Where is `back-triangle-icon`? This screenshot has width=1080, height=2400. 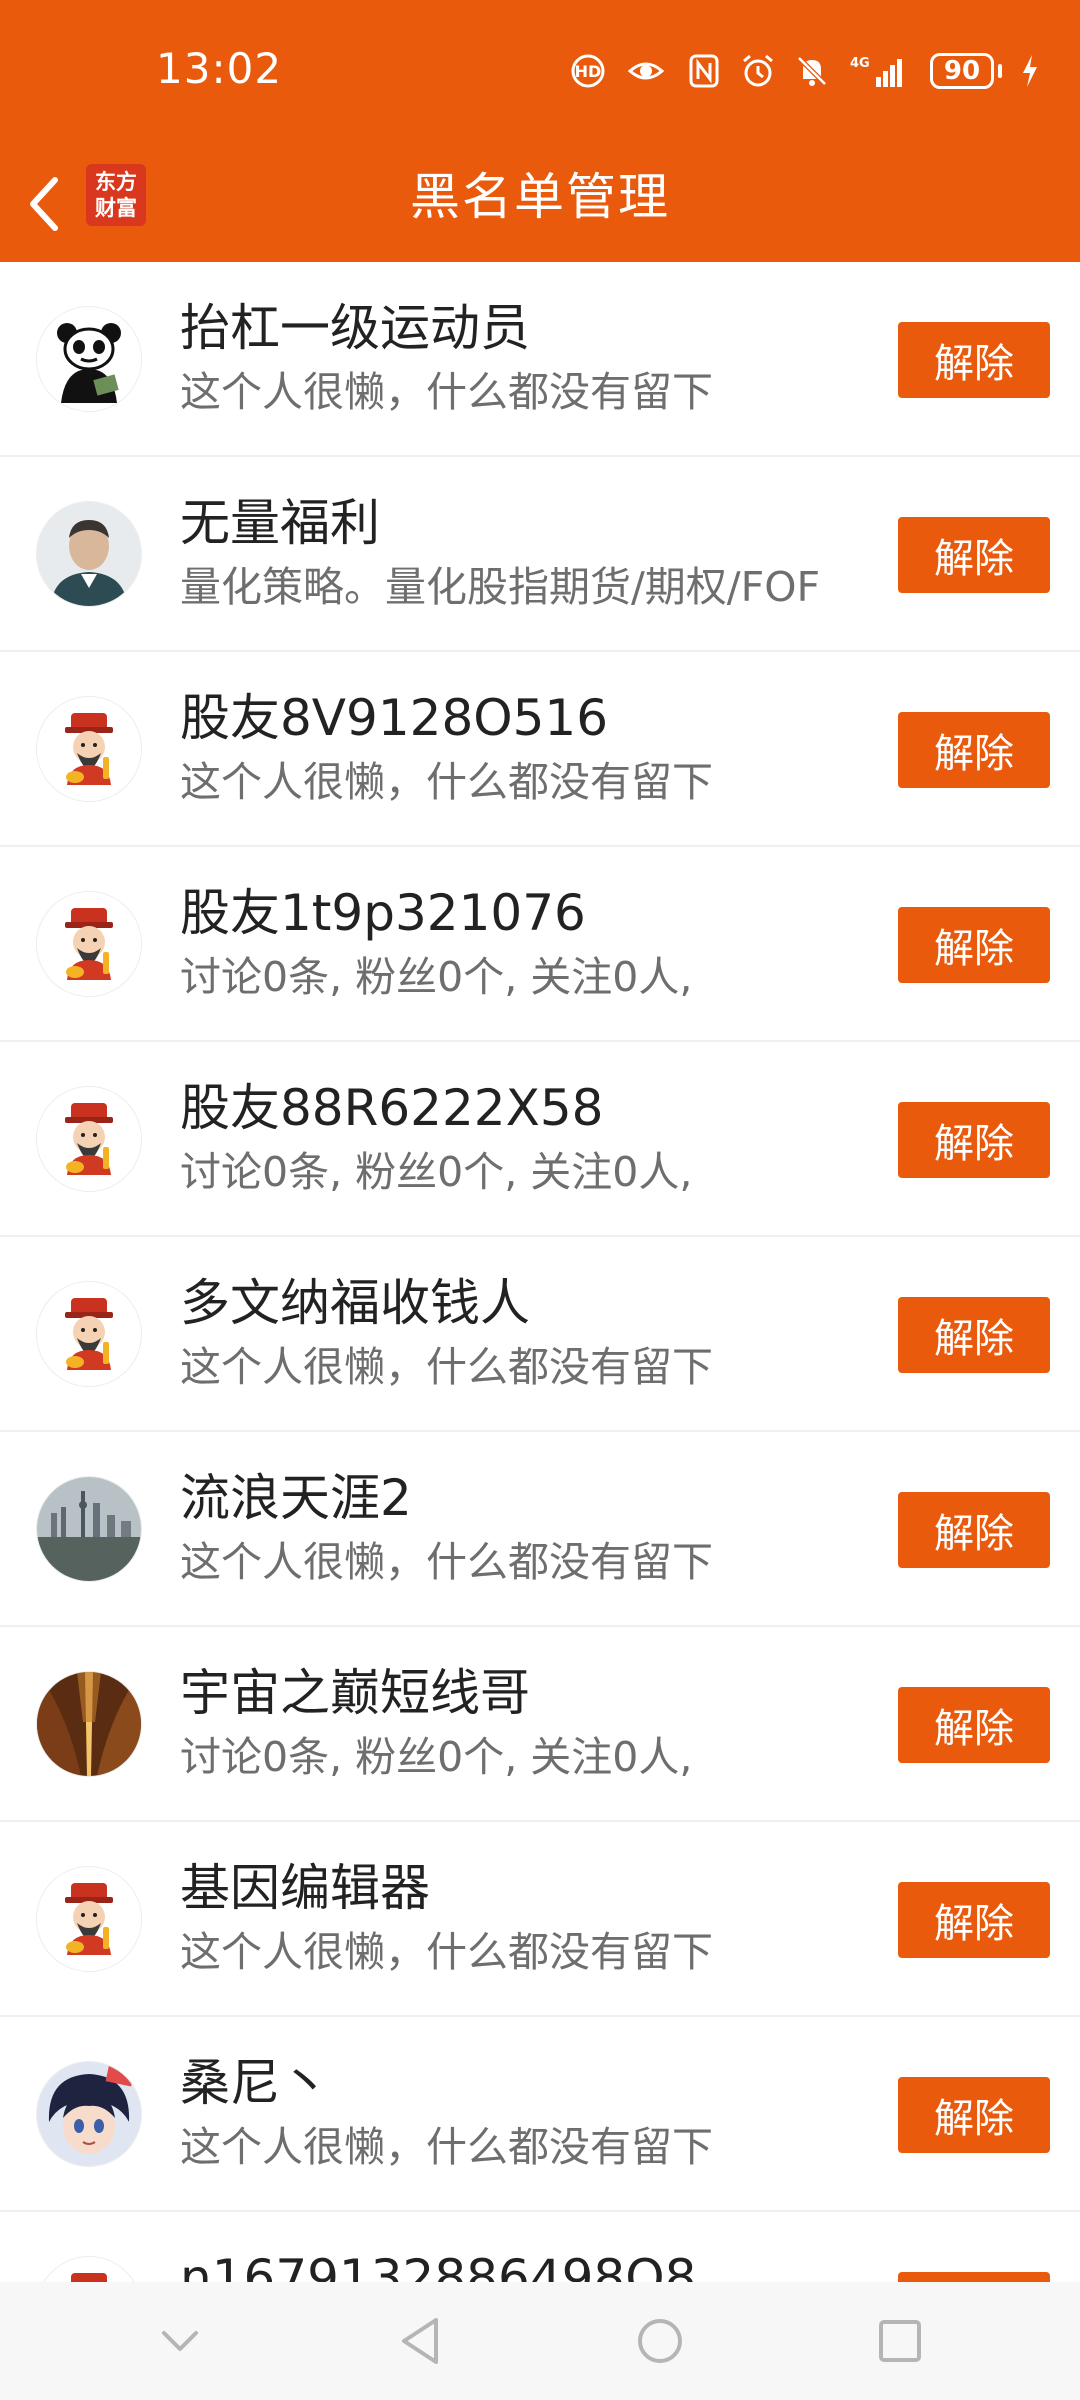
back-triangle-icon is located at coordinates (420, 2341).